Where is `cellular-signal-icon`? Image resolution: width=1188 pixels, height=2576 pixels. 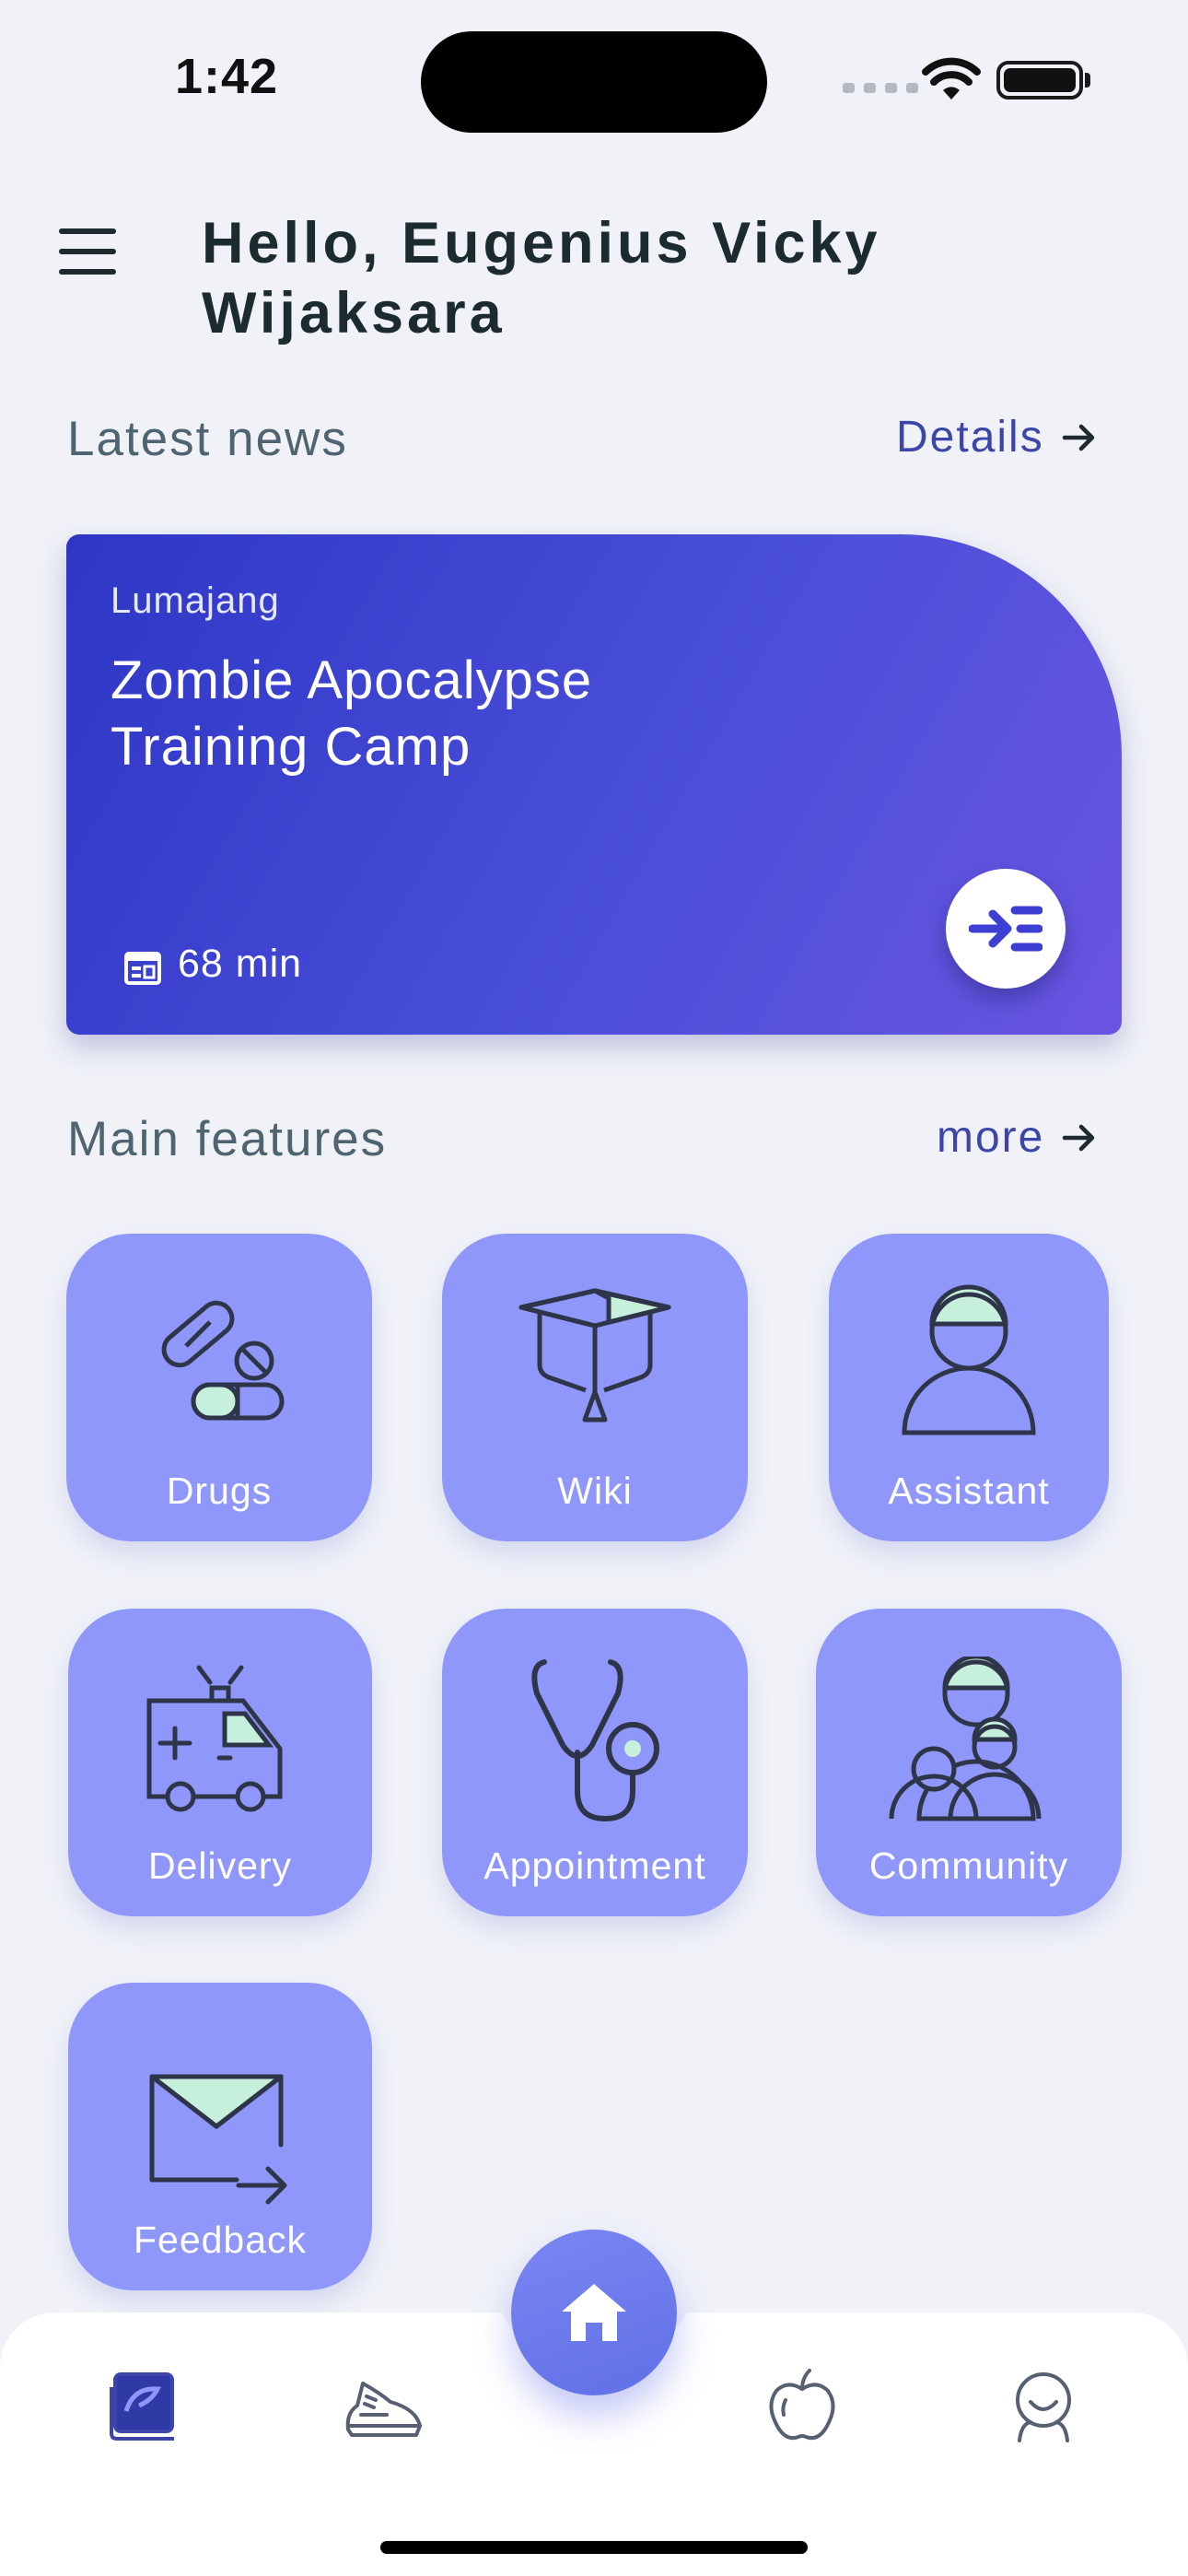
cellular-signal-icon is located at coordinates (880, 88).